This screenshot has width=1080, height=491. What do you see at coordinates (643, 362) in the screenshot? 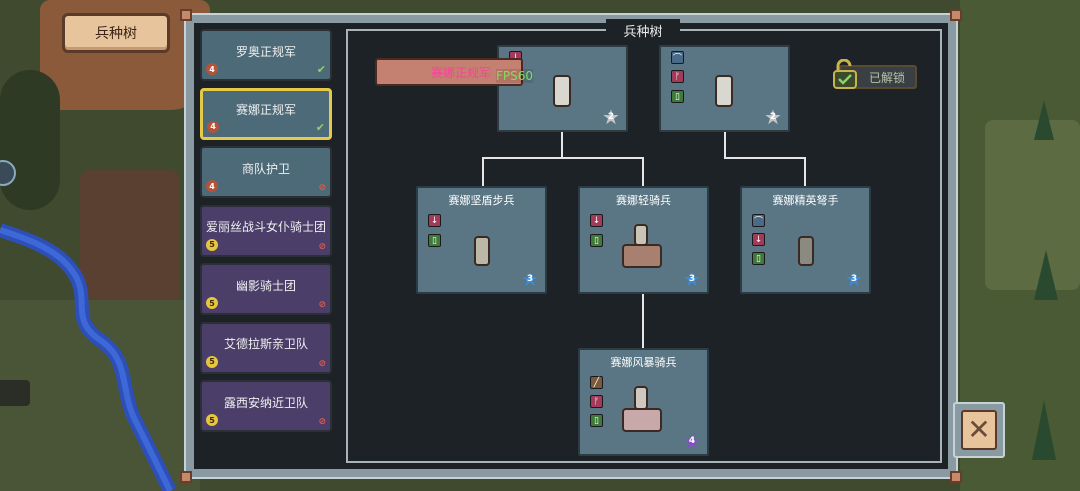
I see `troop-name: 赛娜风暴骑兵` at bounding box center [643, 362].